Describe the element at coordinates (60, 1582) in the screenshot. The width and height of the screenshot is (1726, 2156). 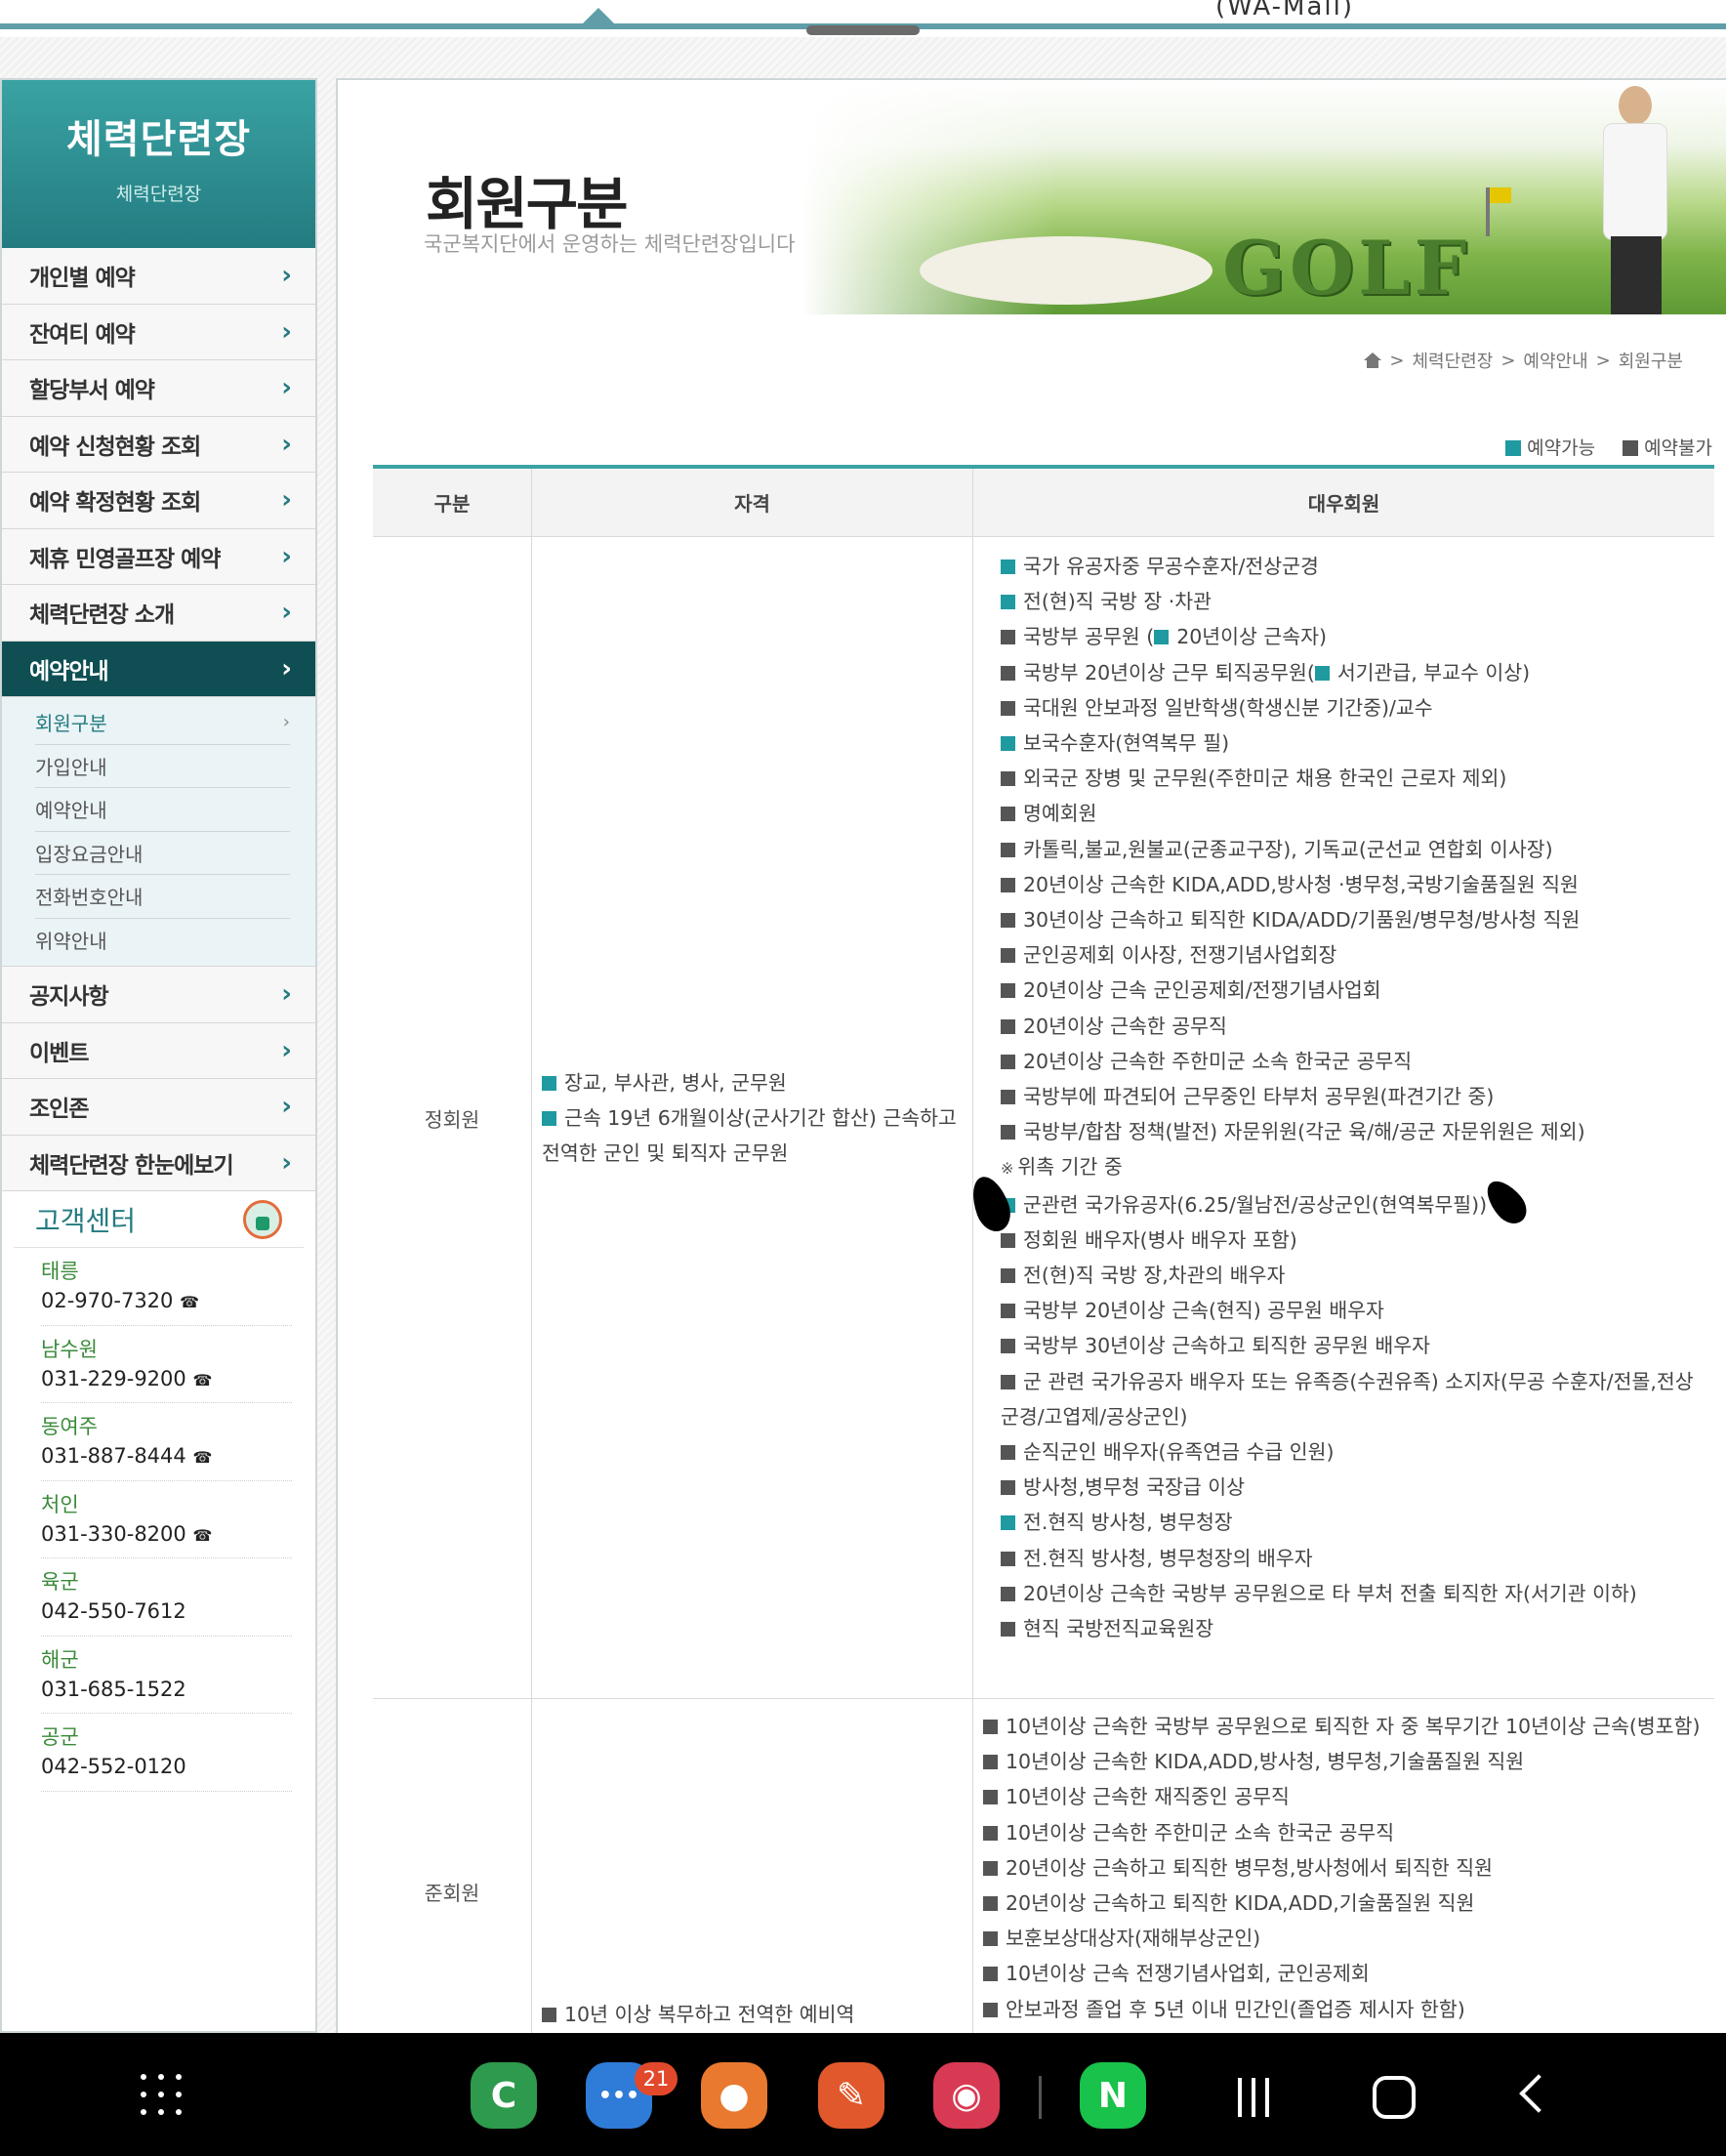
I see `contact-name: 육군` at that location.